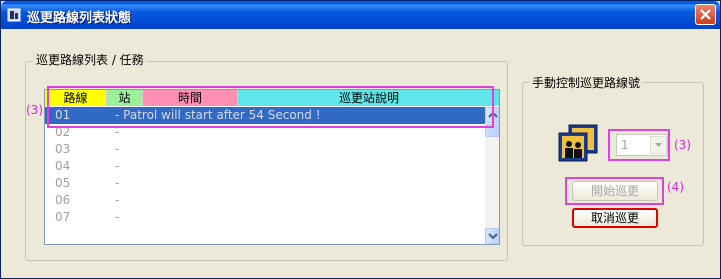 Image resolution: width=721 pixels, height=279 pixels. I want to click on route-number-cell: 07, so click(63, 217).